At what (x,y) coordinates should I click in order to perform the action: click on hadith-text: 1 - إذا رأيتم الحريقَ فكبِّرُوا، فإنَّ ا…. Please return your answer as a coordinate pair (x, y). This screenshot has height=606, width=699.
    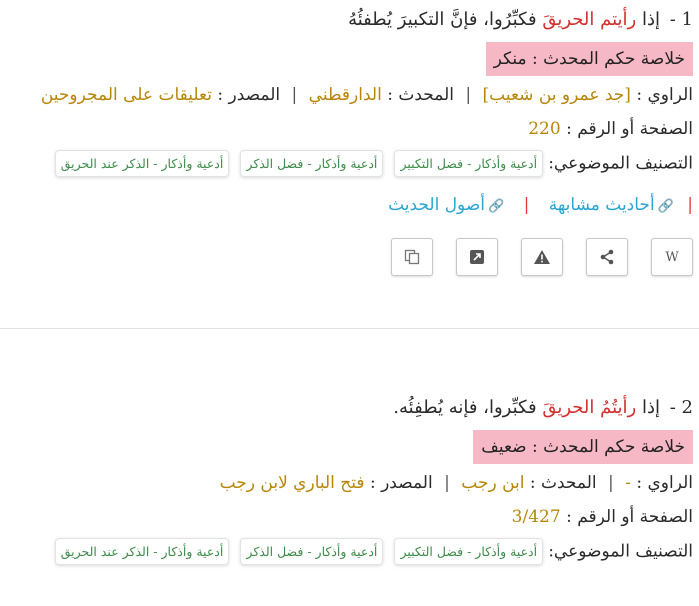
    Looking at the image, I should click on (348, 20).